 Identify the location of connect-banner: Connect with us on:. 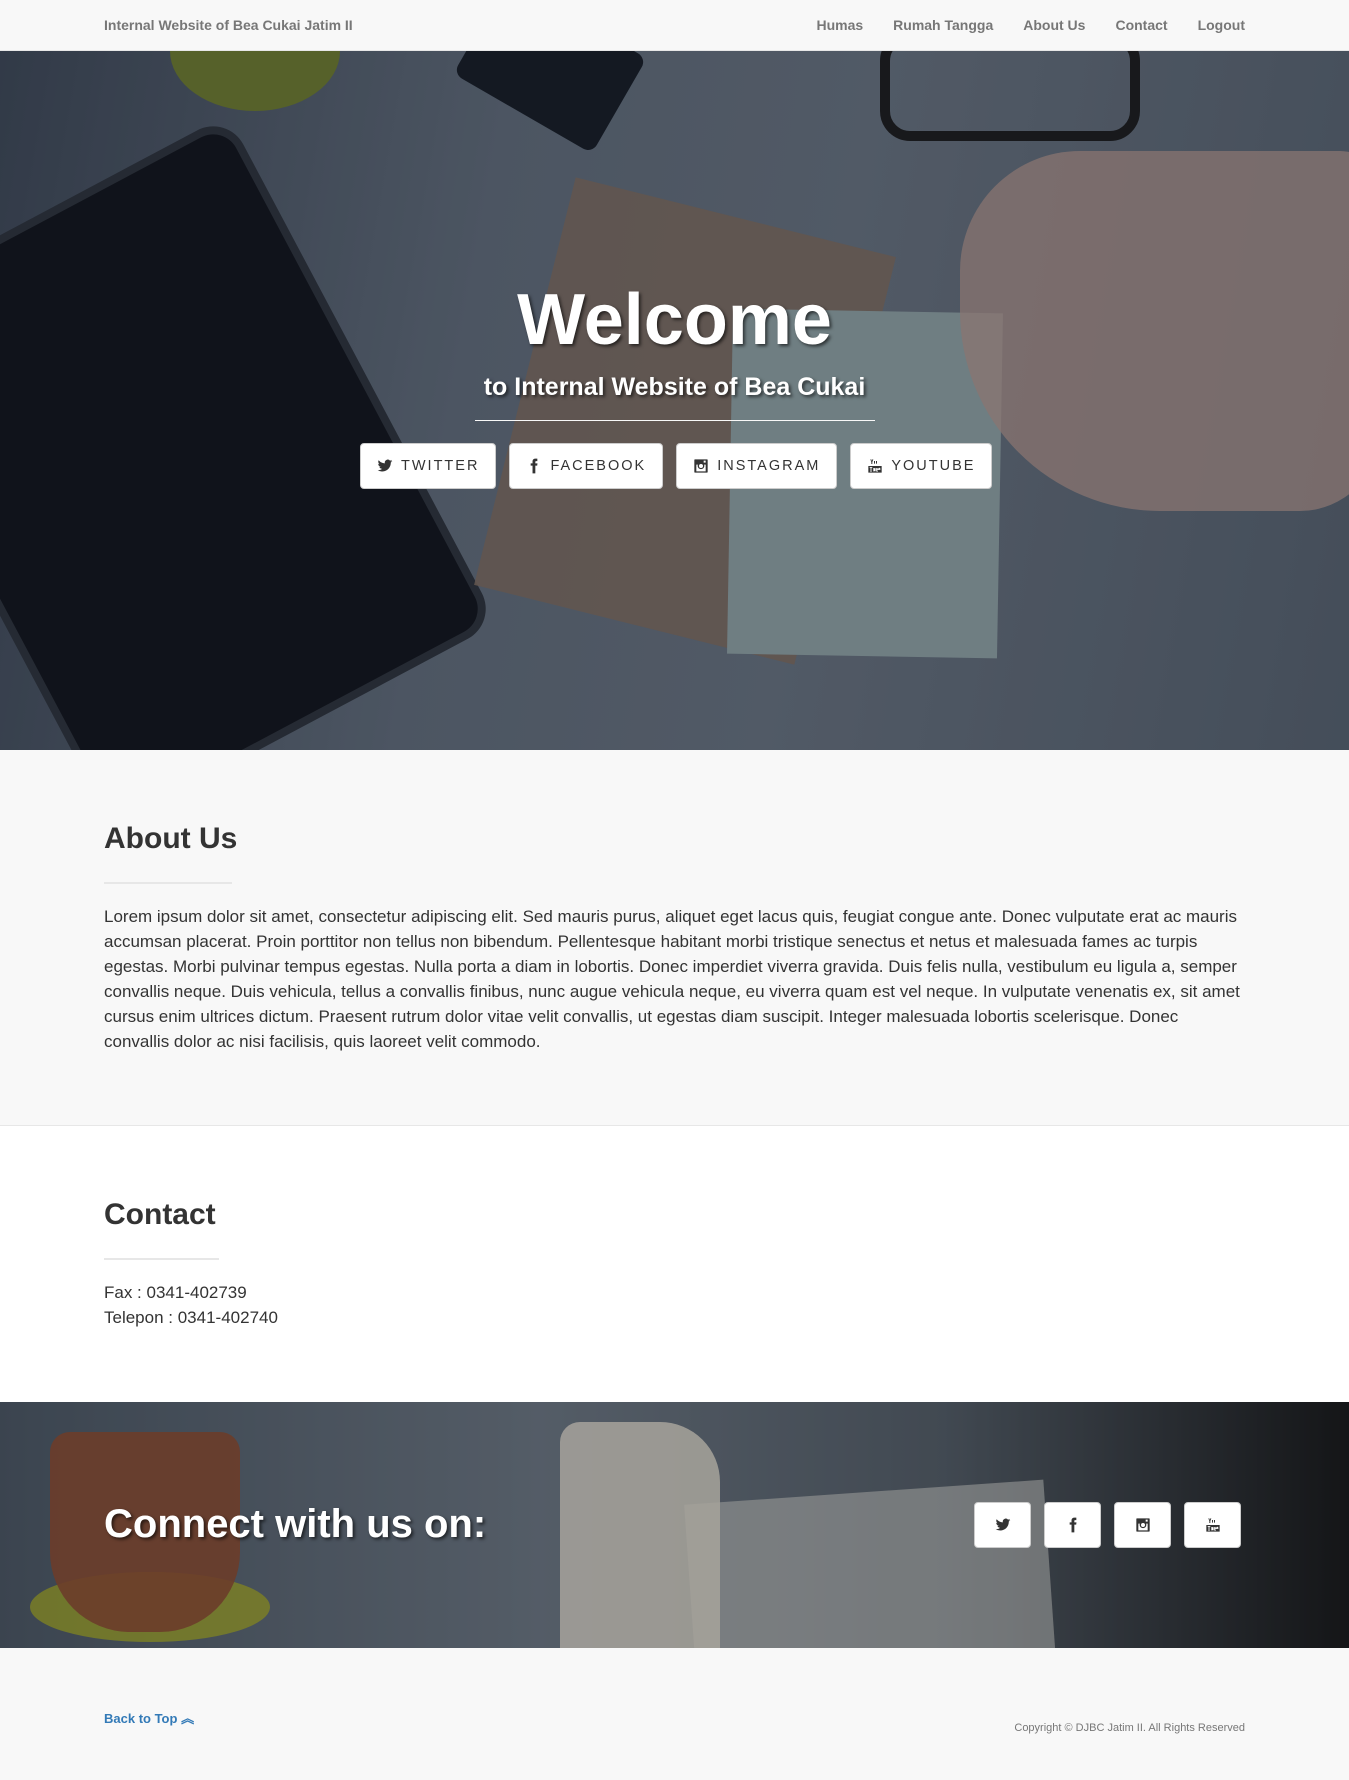
(674, 1525).